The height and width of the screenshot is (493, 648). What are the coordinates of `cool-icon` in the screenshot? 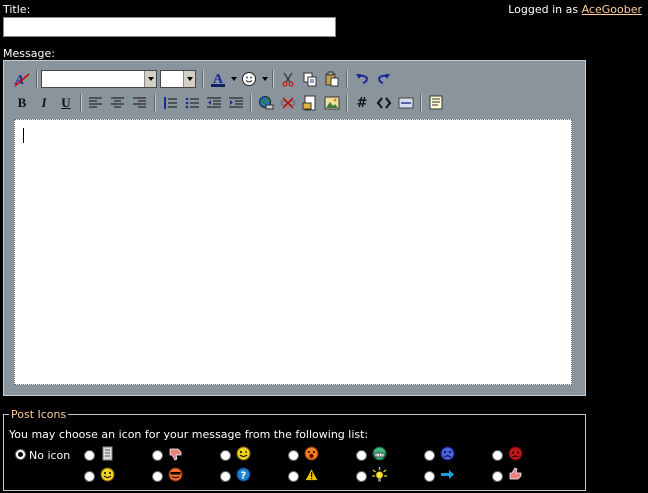 It's located at (175, 474).